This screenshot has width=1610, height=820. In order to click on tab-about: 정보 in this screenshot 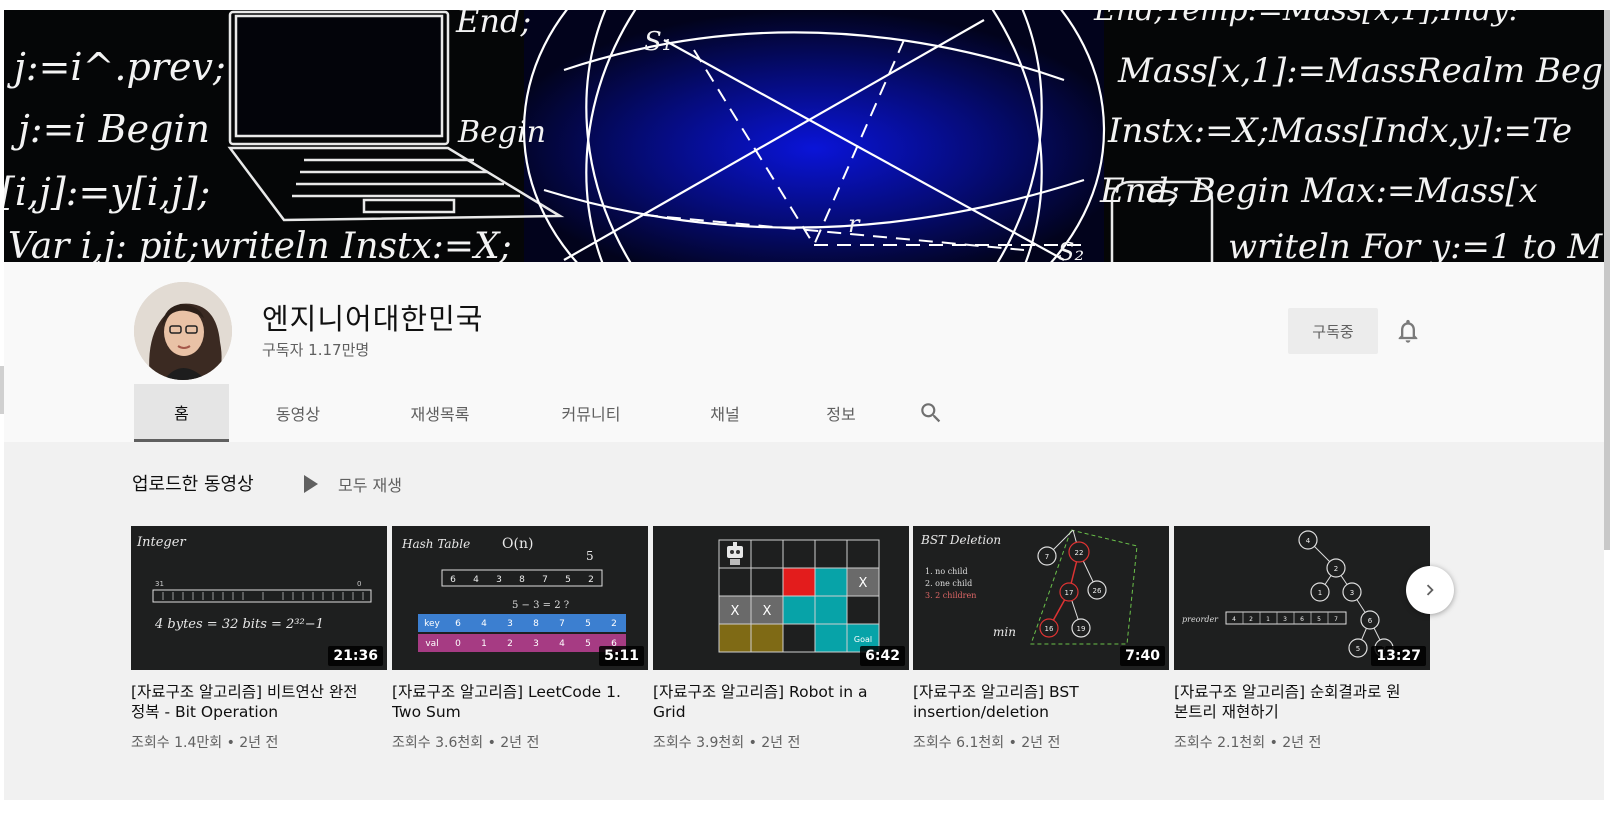, I will do `click(841, 413)`.